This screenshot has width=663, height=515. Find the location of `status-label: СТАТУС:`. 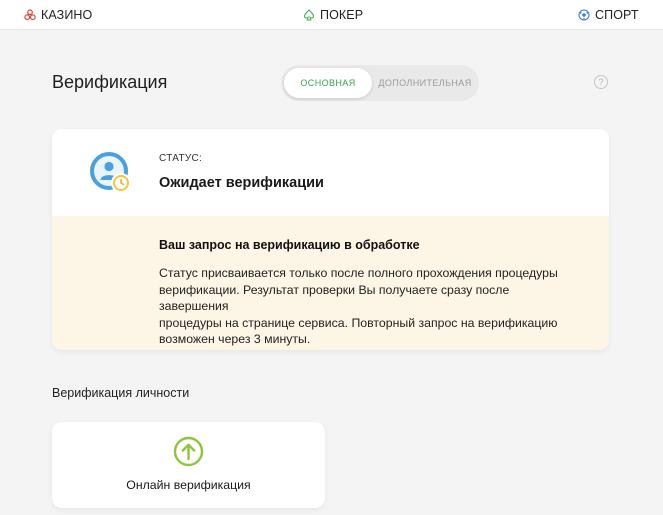

status-label: СТАТУС: is located at coordinates (181, 158).